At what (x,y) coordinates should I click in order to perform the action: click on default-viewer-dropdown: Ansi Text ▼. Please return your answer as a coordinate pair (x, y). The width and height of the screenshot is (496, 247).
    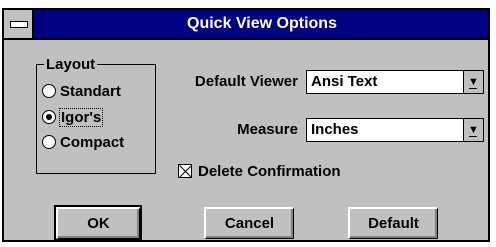
    Looking at the image, I should click on (395, 82).